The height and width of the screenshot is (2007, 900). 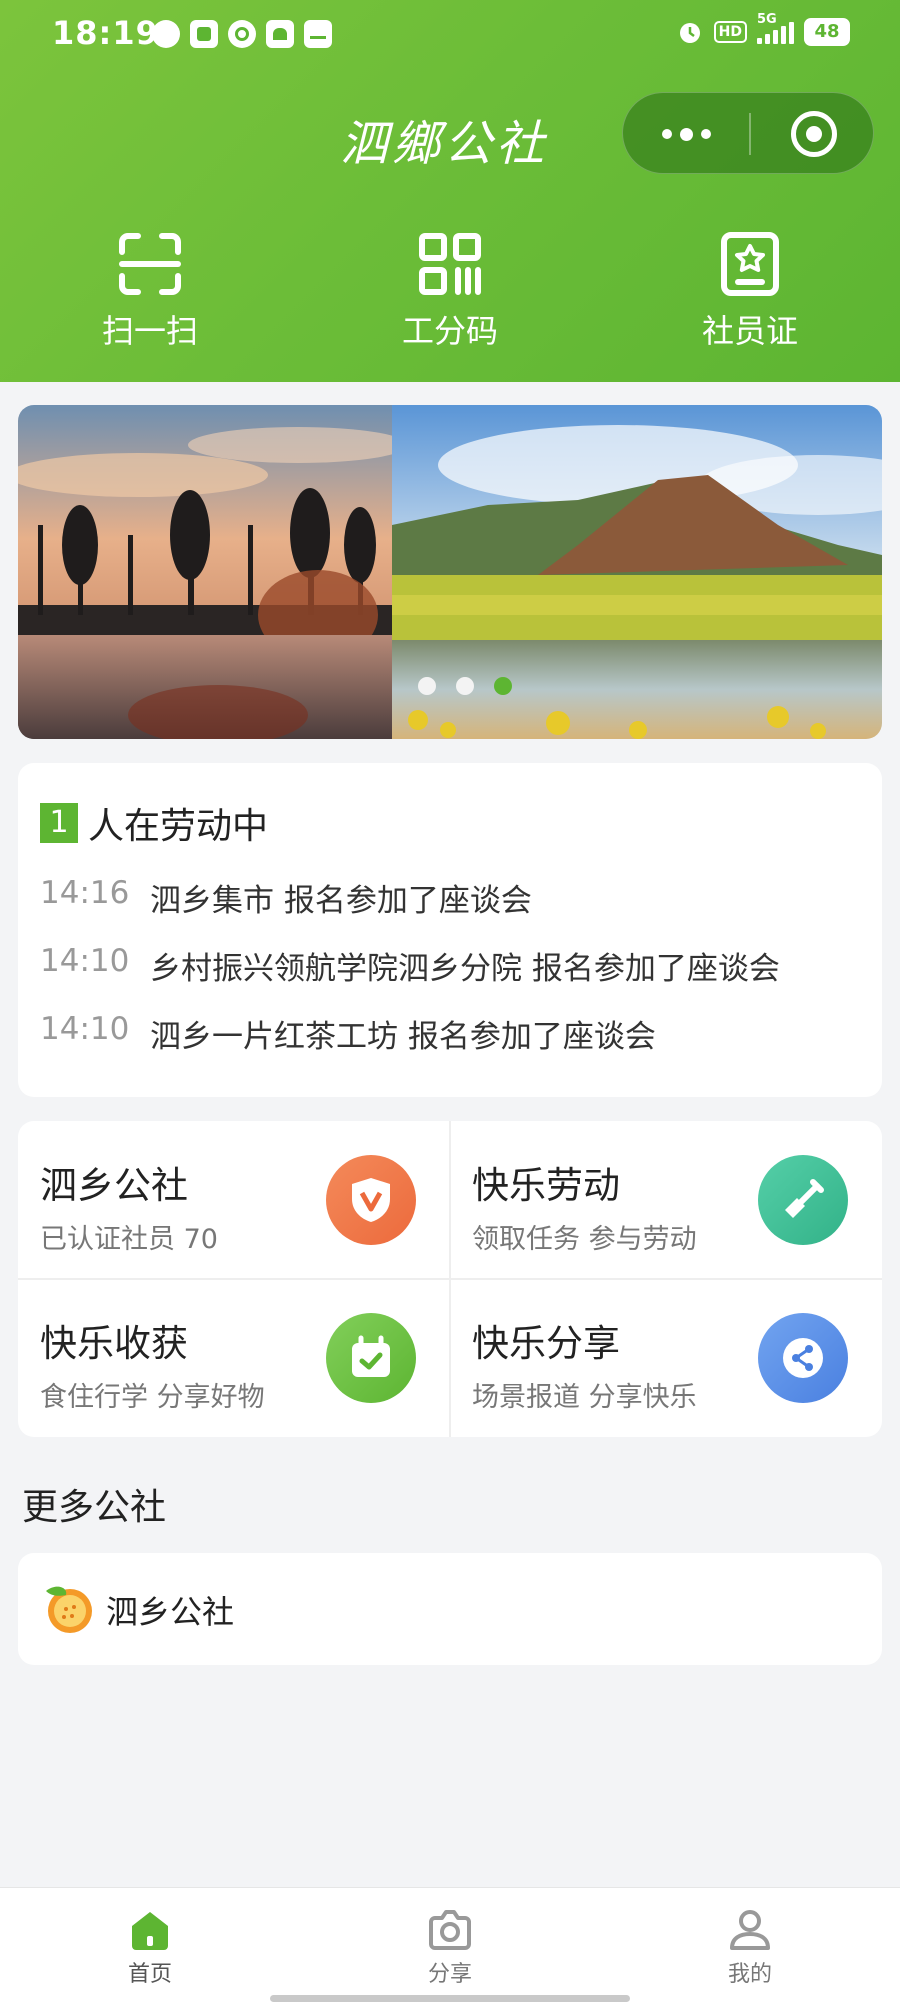 I want to click on quick-action-label: 社员证, so click(x=749, y=331).